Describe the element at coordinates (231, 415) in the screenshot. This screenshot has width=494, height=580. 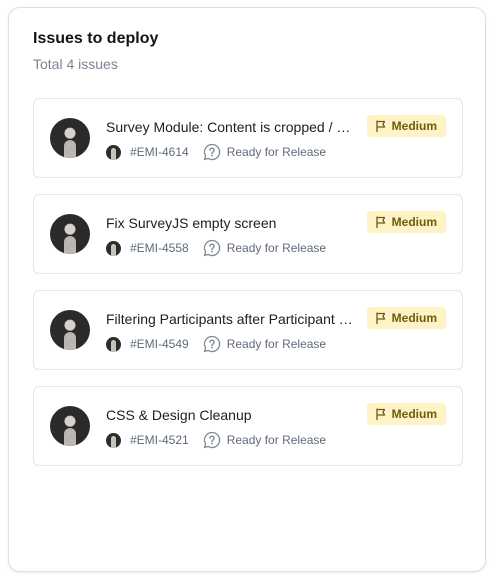
I see `issue-title: CSS & Design Cleanup` at that location.